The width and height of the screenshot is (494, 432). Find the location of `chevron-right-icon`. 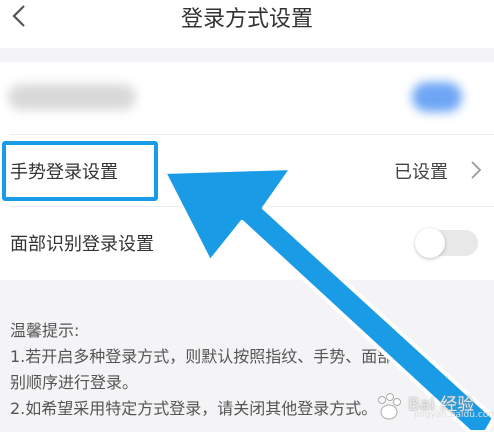

chevron-right-icon is located at coordinates (476, 170).